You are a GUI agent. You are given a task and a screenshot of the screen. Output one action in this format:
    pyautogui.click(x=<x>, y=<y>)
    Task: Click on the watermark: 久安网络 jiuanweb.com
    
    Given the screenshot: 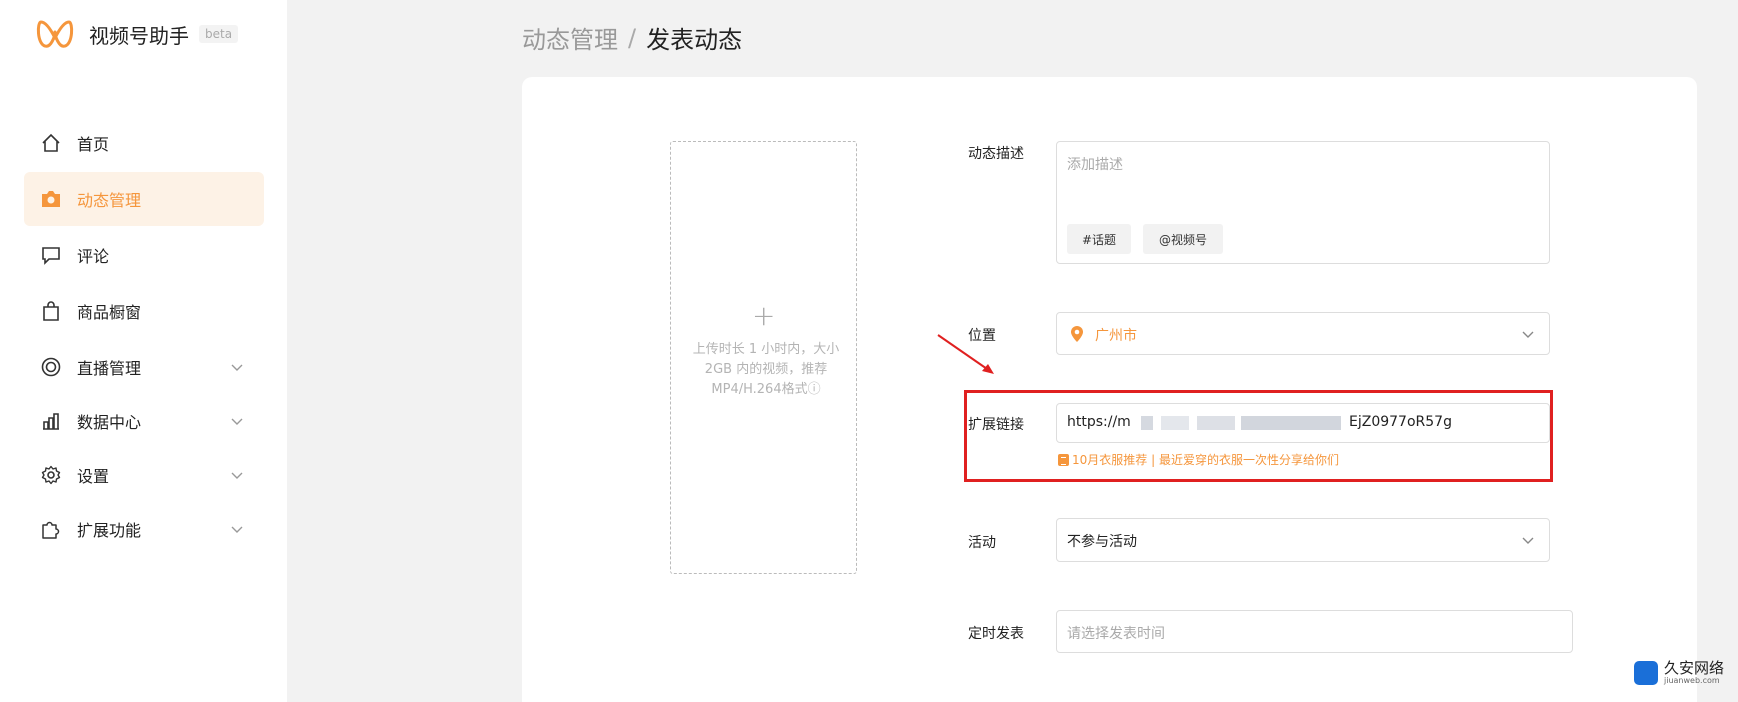 What is the action you would take?
    pyautogui.click(x=1679, y=673)
    